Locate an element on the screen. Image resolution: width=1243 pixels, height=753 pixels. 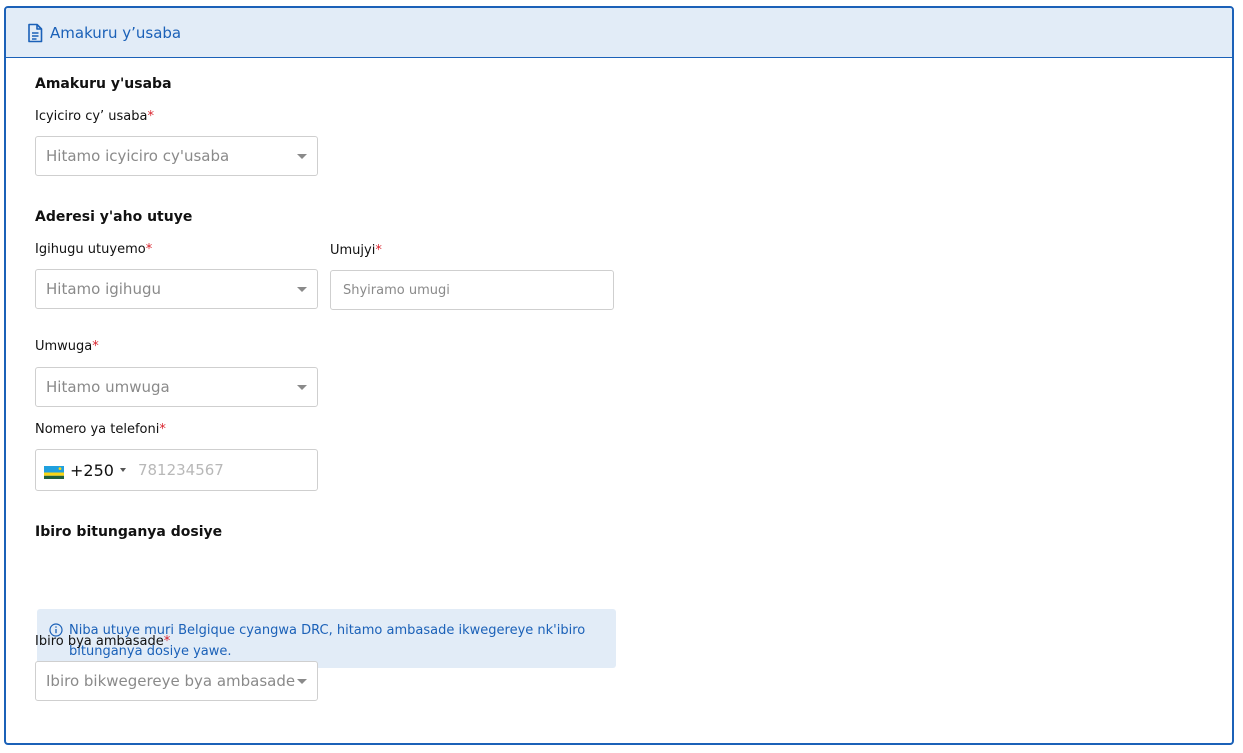
category-label-text: Icyiciro cy’ usaba is located at coordinates (91, 116).